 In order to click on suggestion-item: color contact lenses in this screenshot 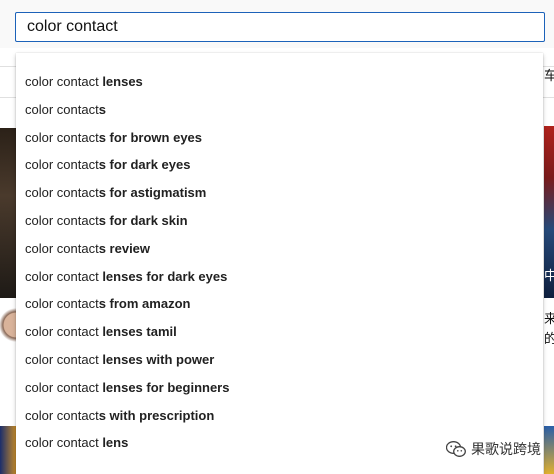, I will do `click(279, 82)`.